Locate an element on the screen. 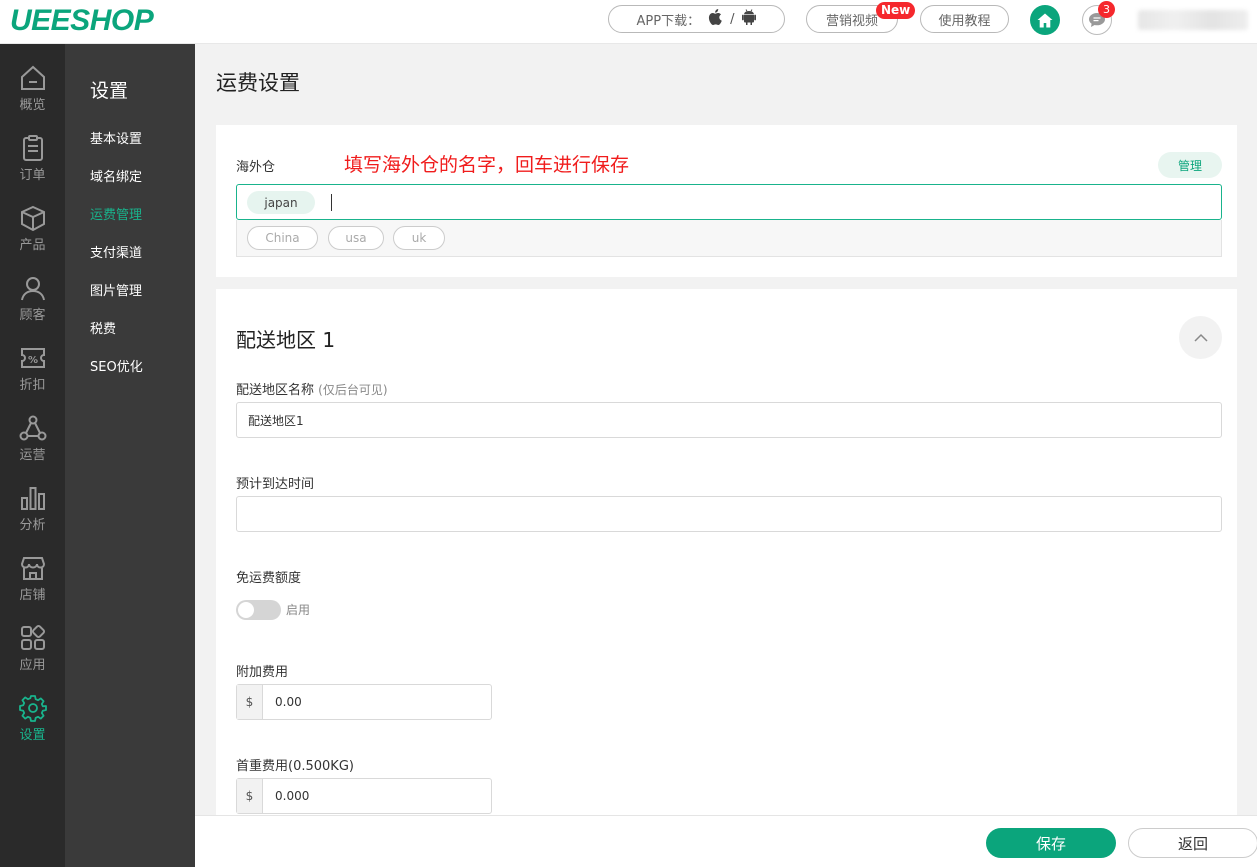 This screenshot has width=1257, height=867. warehouse-label: 海外仓 is located at coordinates (256, 167).